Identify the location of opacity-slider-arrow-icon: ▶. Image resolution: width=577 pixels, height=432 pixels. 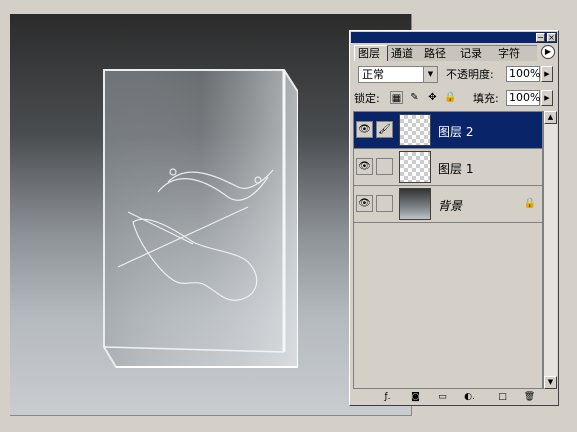
(547, 74).